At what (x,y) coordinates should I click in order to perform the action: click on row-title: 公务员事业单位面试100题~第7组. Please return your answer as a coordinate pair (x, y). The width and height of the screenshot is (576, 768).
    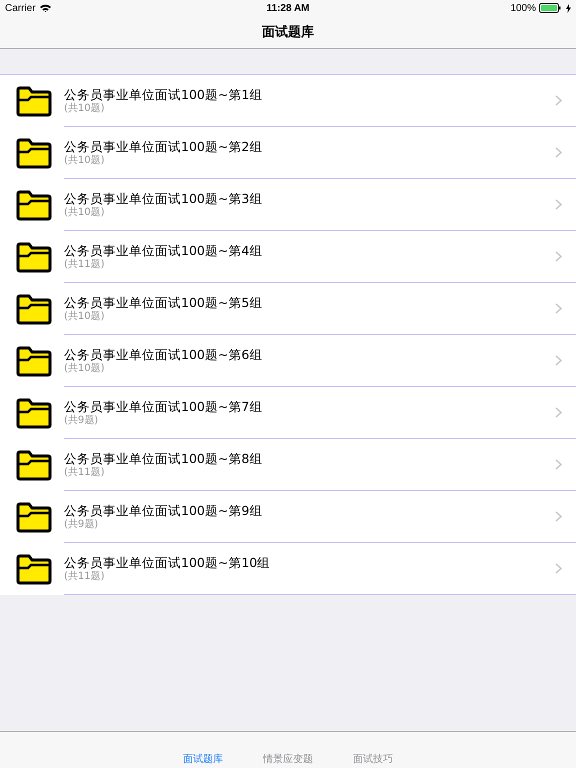
    Looking at the image, I should click on (164, 406).